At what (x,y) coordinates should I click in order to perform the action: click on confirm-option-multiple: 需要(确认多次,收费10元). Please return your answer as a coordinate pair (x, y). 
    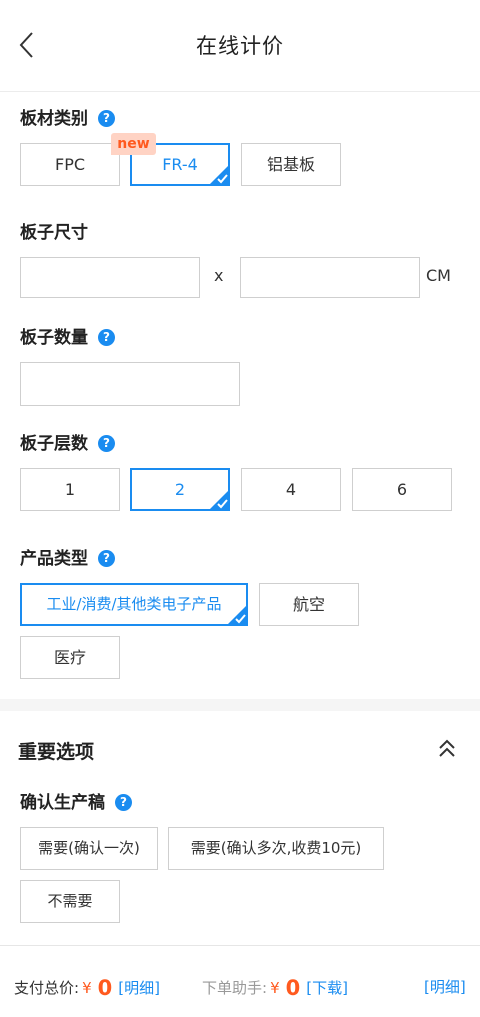
    Looking at the image, I should click on (276, 848).